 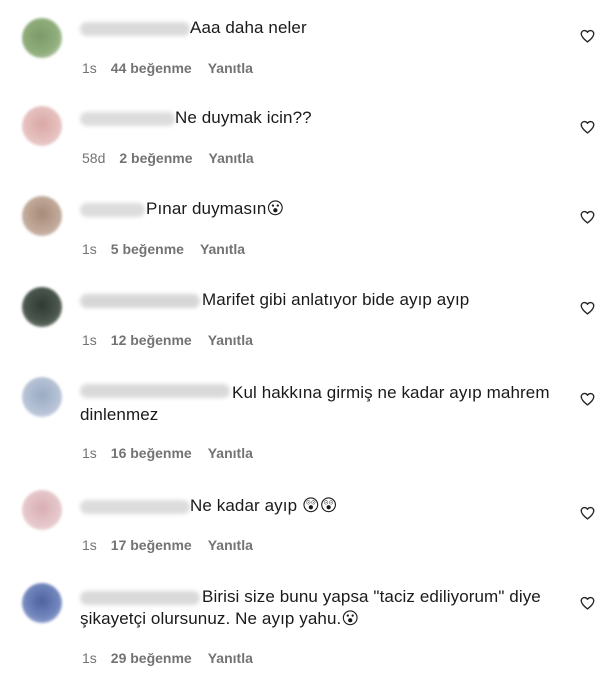 What do you see at coordinates (248, 27) in the screenshot?
I see `comment-text: Aaa daha neler` at bounding box center [248, 27].